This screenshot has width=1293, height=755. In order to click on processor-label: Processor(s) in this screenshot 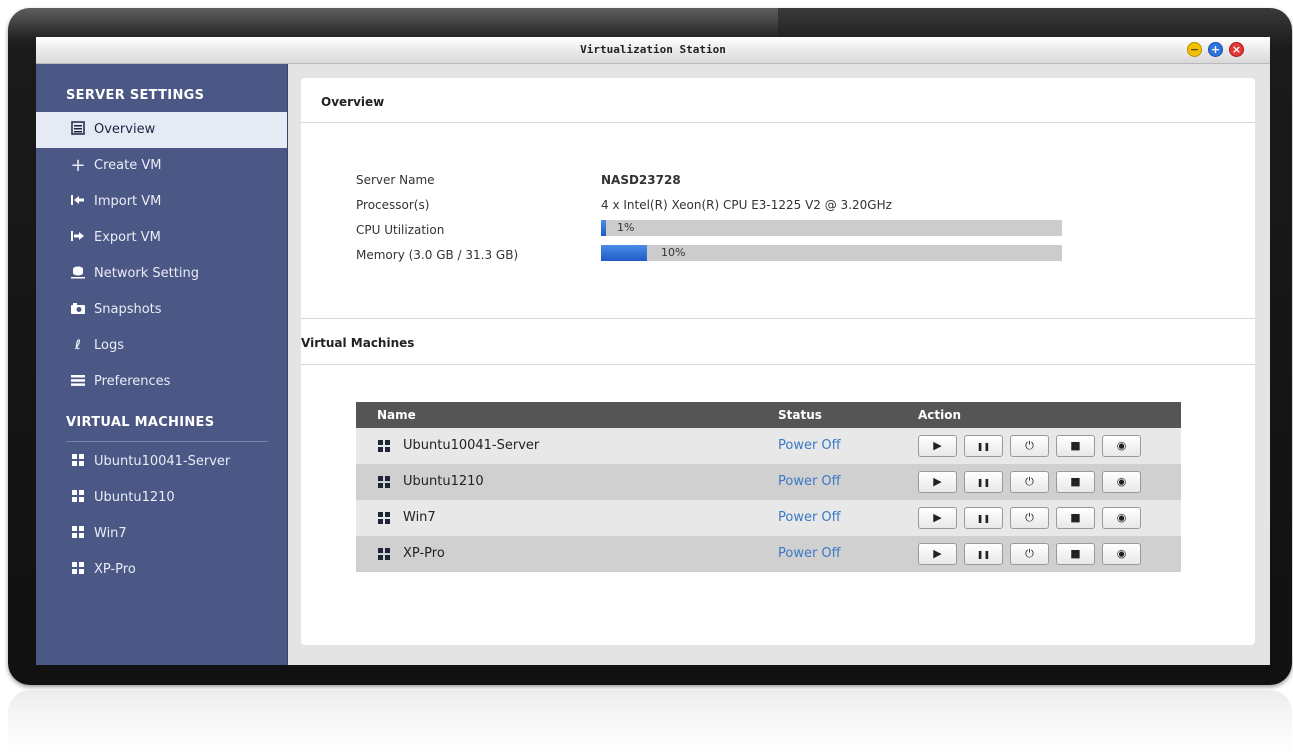, I will do `click(393, 205)`.